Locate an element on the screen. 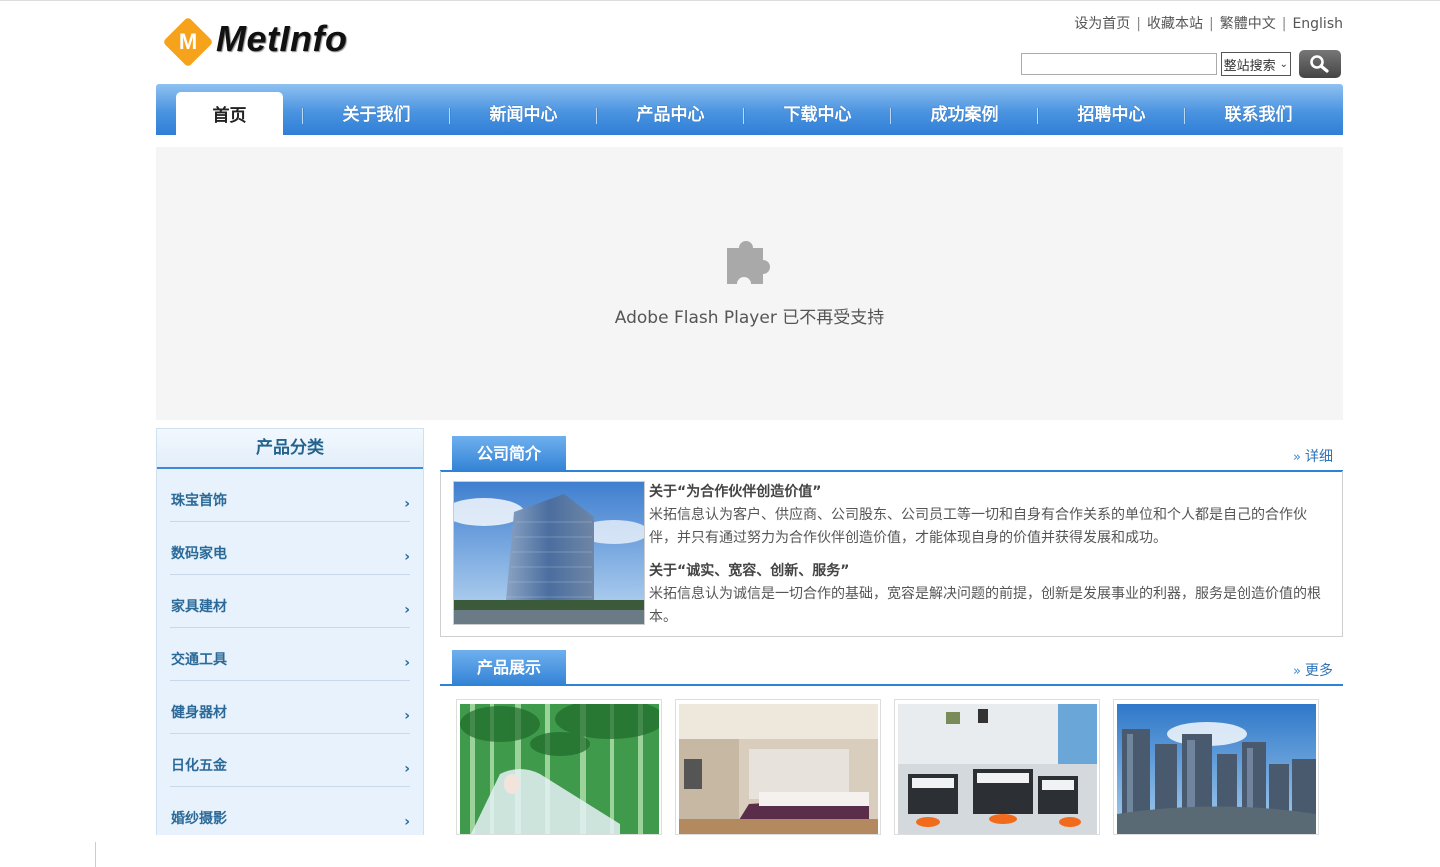 This screenshot has height=867, width=1440. search-button is located at coordinates (1320, 64).